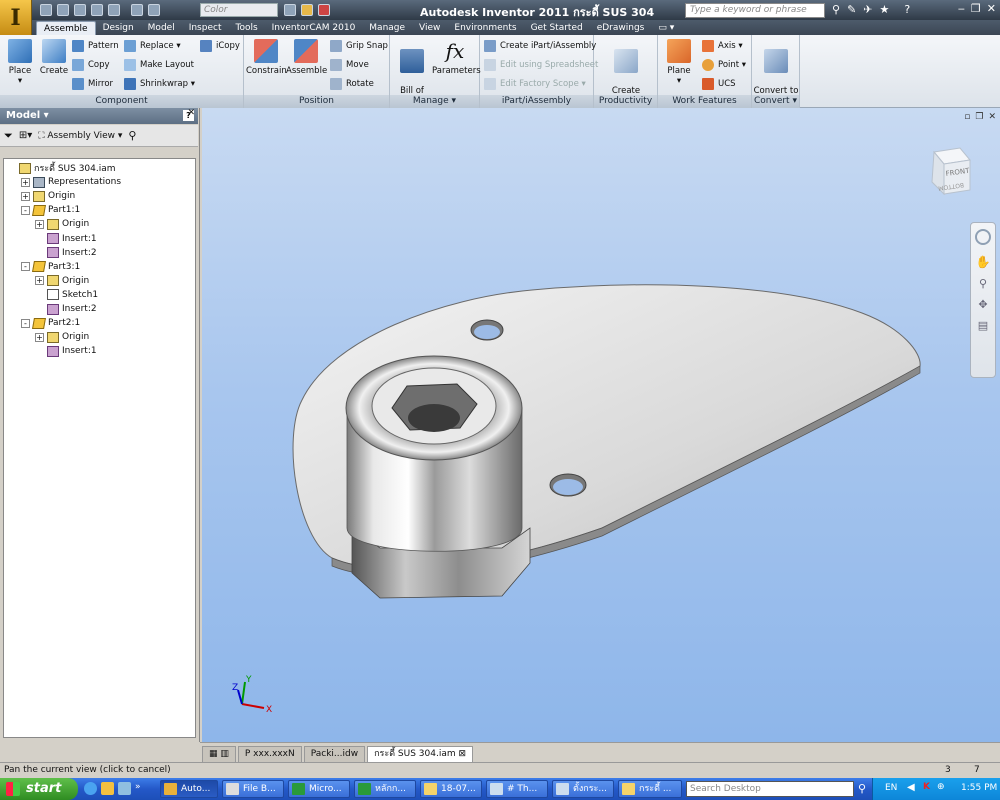 This screenshot has height=800, width=1000. I want to click on browser-header: Model ▾ ?, so click(99, 116).